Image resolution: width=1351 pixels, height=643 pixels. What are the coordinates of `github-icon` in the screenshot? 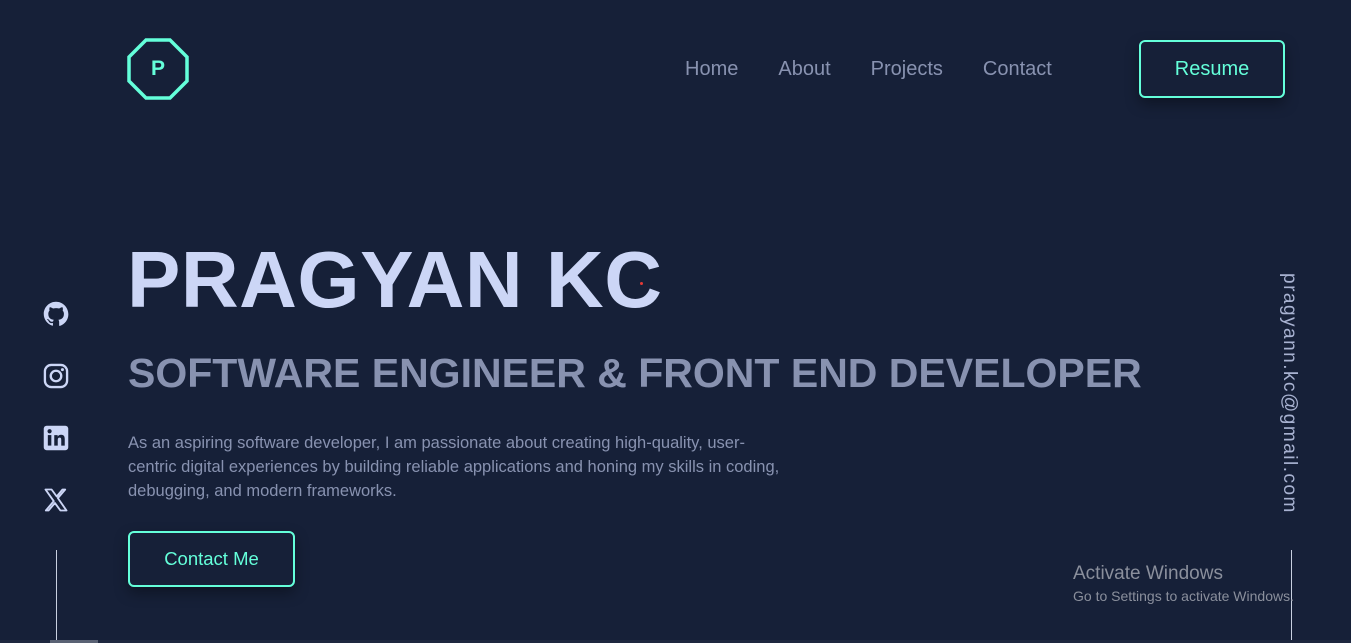 It's located at (56, 314).